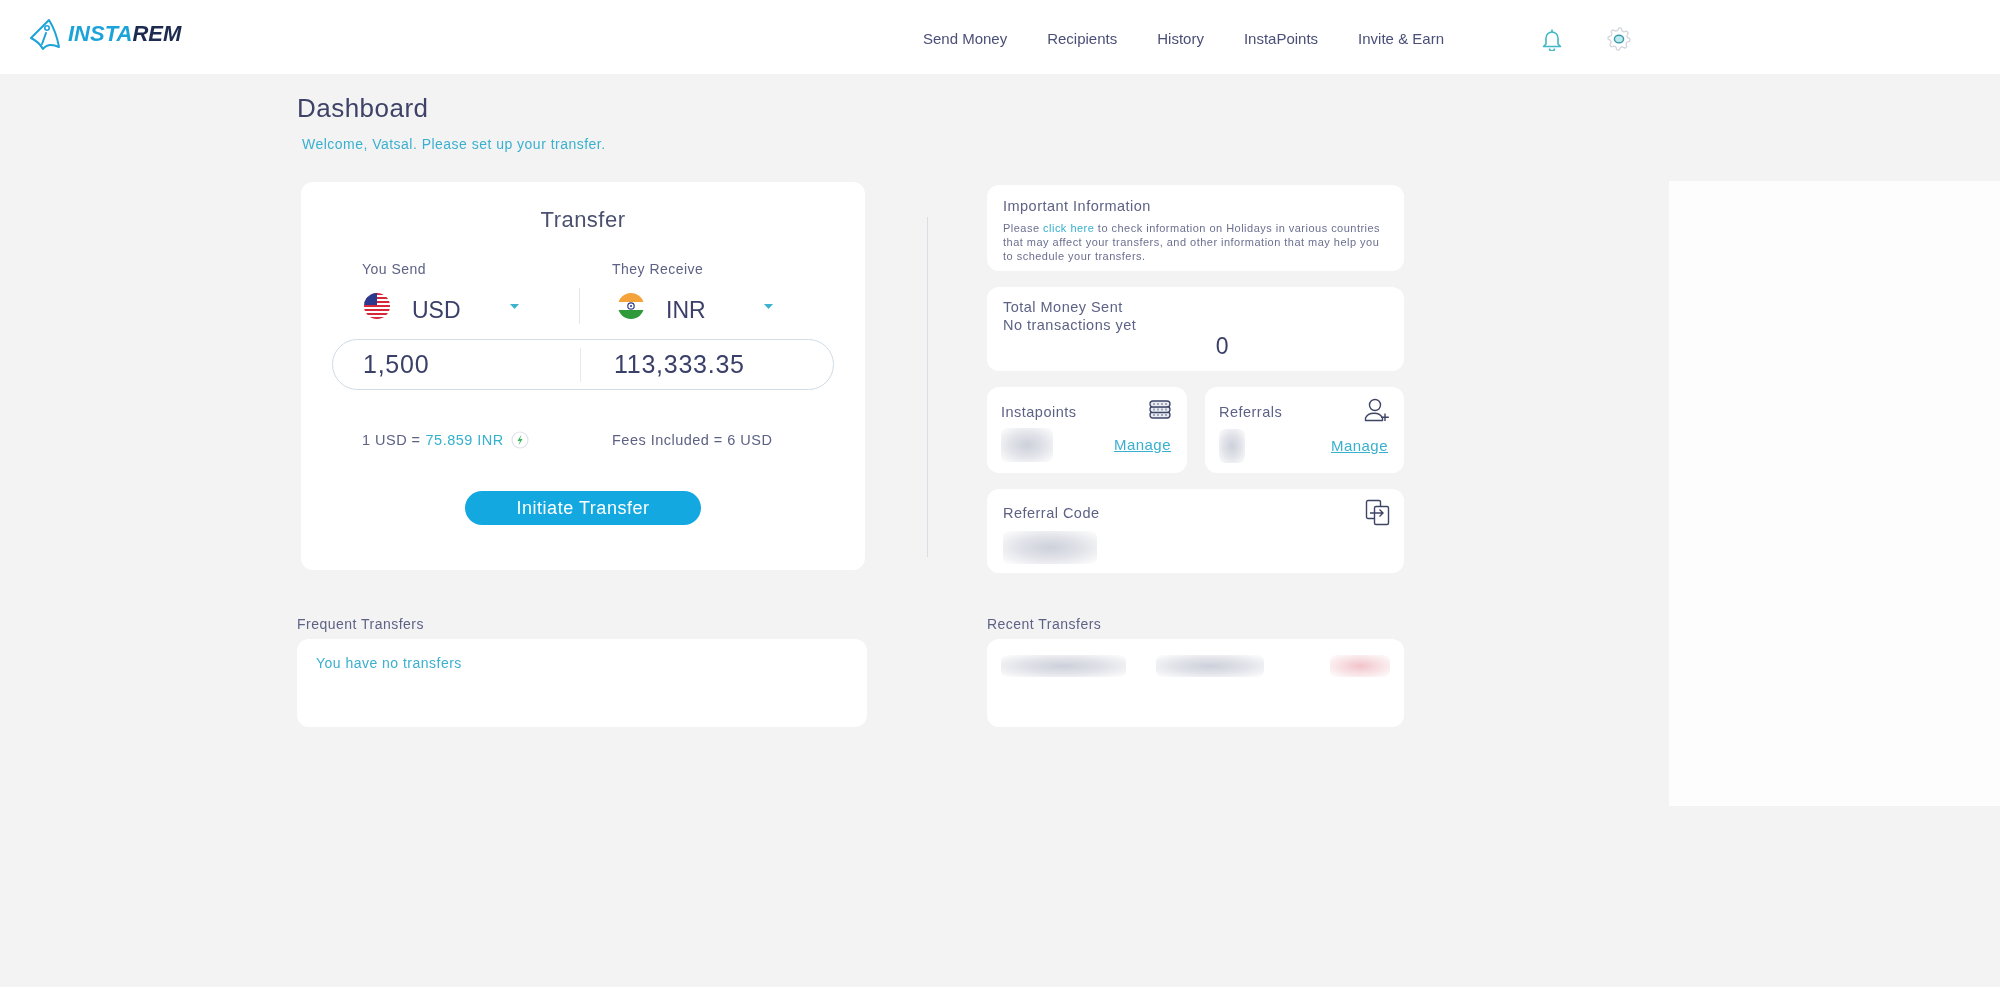  I want to click on currency-dropdown: INR, so click(694, 306).